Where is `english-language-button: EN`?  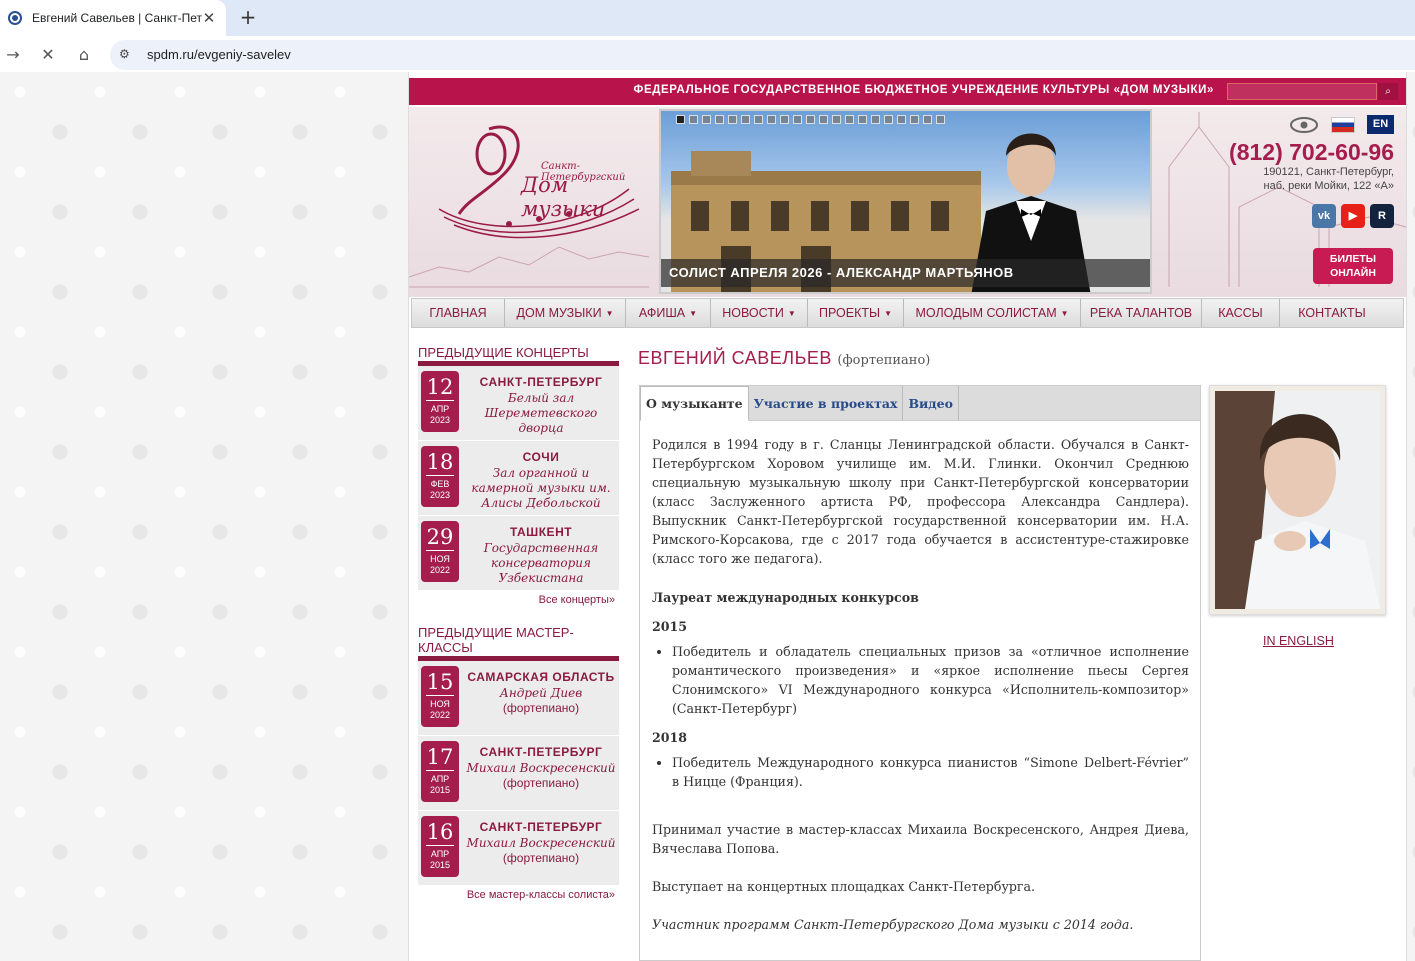
english-language-button: EN is located at coordinates (1380, 124).